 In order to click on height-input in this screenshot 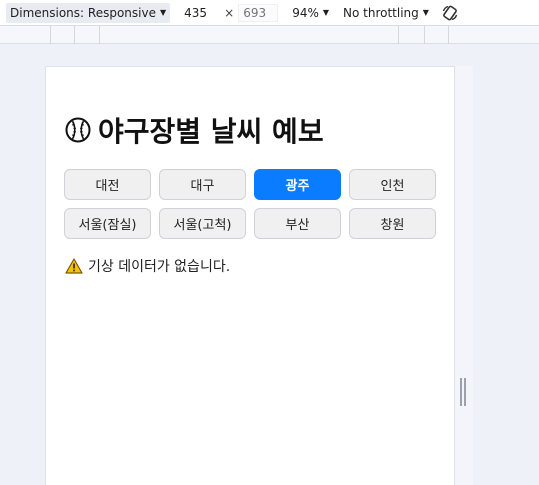, I will do `click(258, 12)`.